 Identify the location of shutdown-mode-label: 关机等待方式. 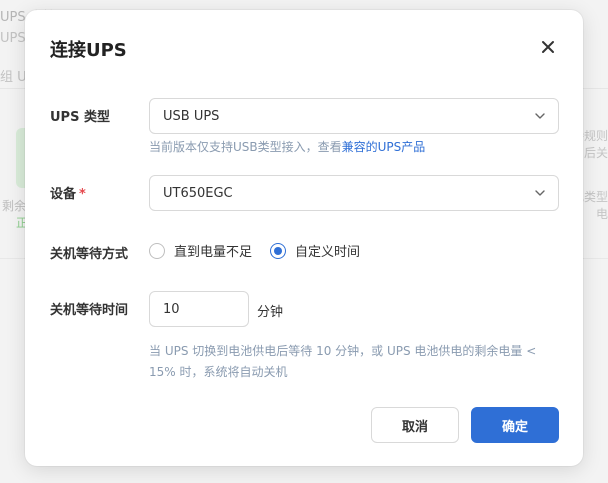
(89, 254).